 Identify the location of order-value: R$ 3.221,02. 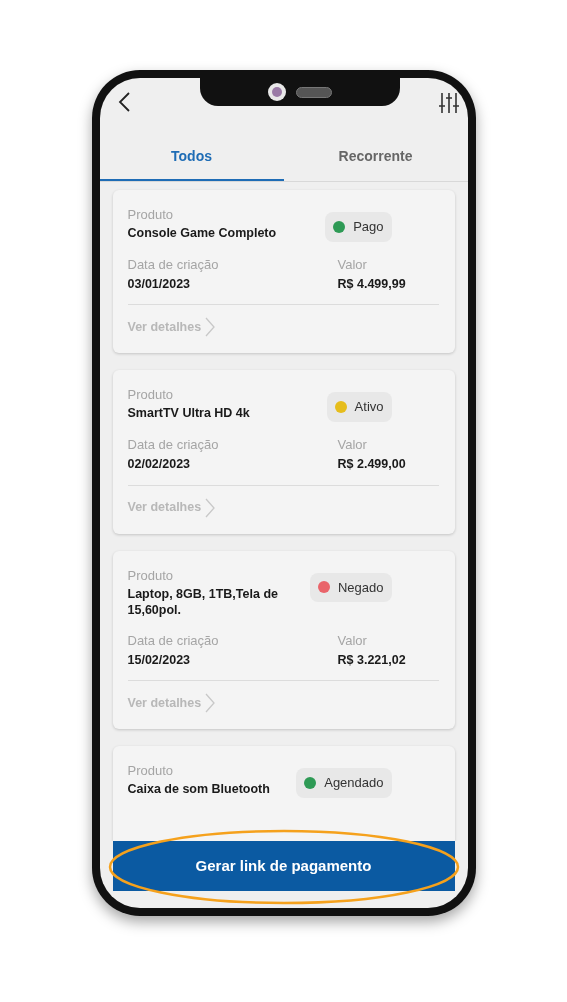
(371, 660).